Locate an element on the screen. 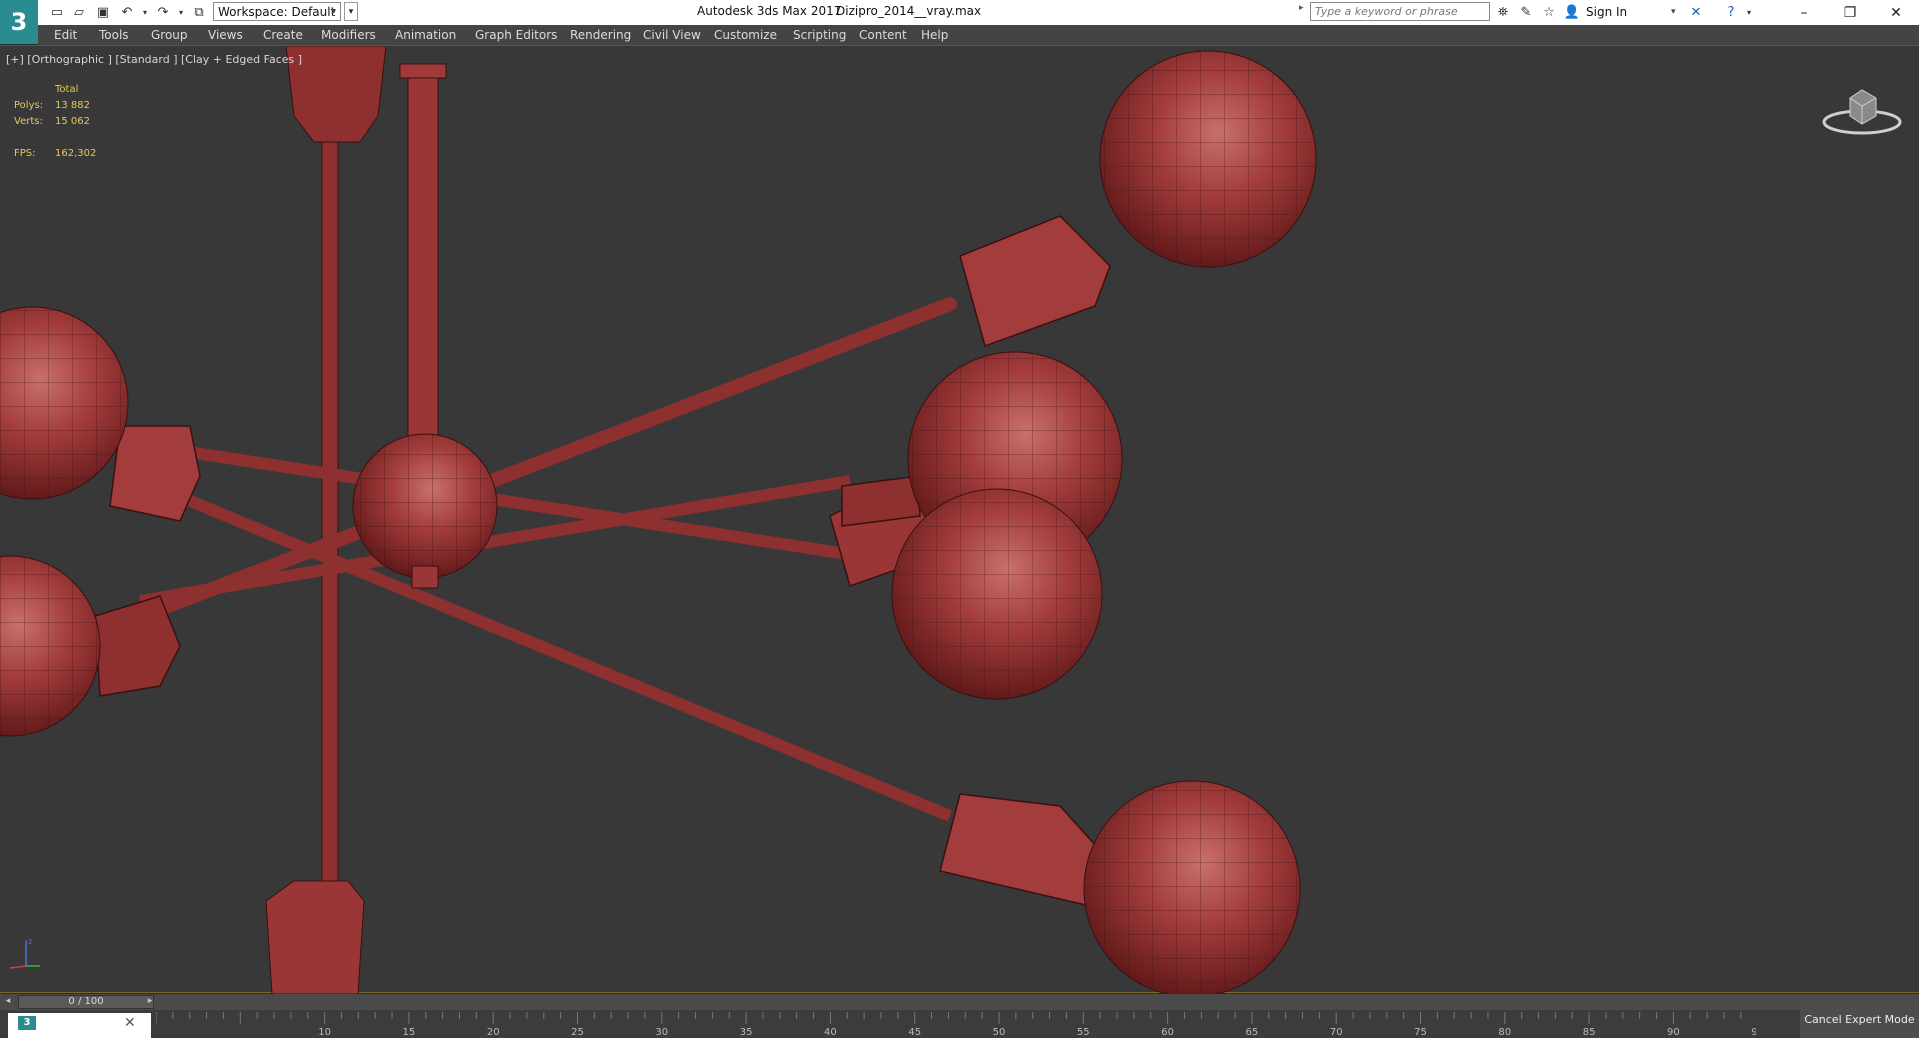  exchange-apps-icon: ✕ is located at coordinates (1696, 12).